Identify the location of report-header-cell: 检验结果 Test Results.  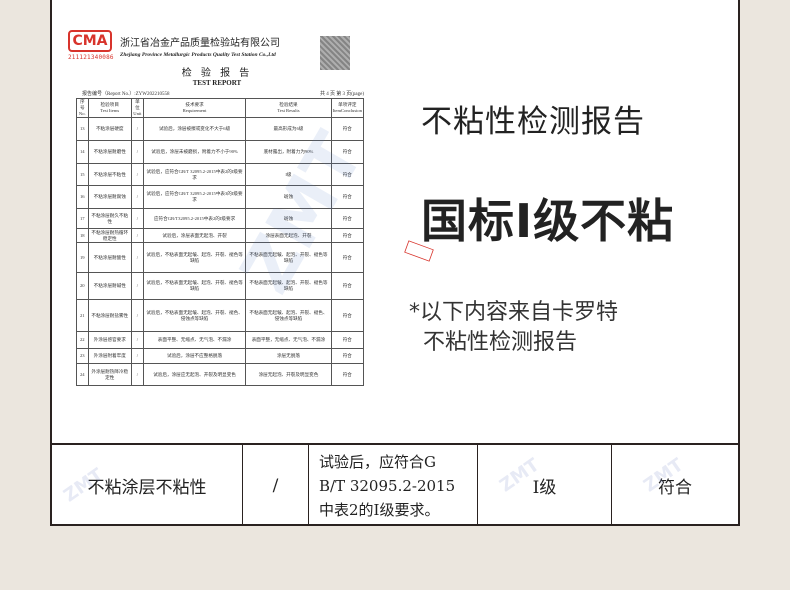
(288, 108).